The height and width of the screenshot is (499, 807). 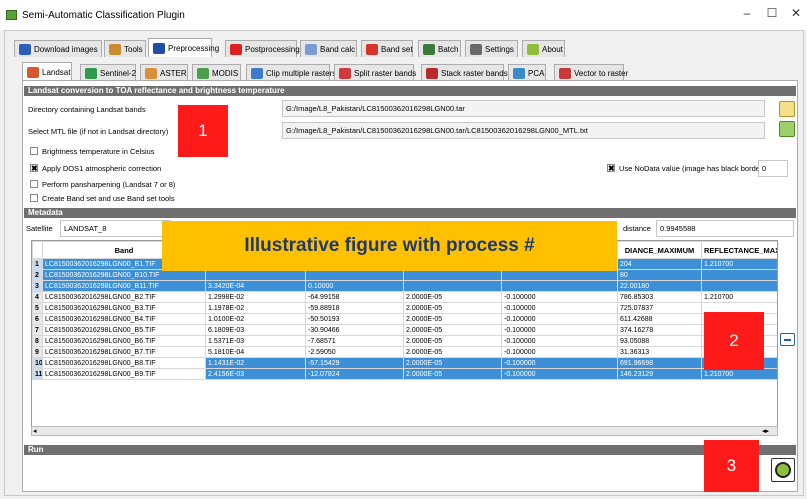 I want to click on row-number: 6, so click(x=37, y=319).